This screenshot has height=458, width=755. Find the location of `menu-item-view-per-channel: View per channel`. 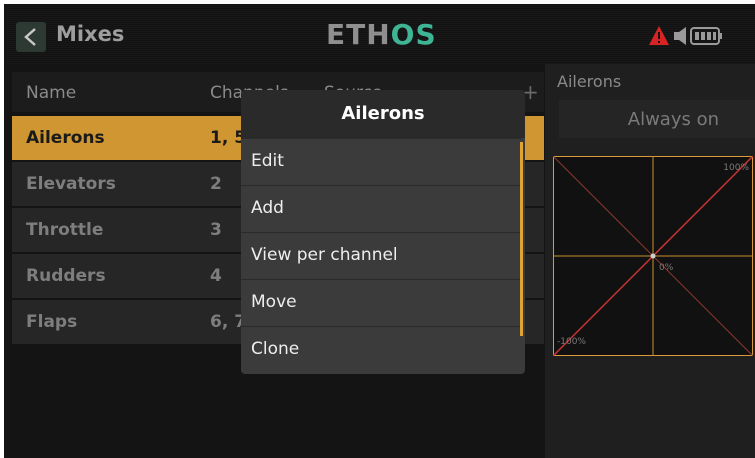

menu-item-view-per-channel: View per channel is located at coordinates (381, 255).